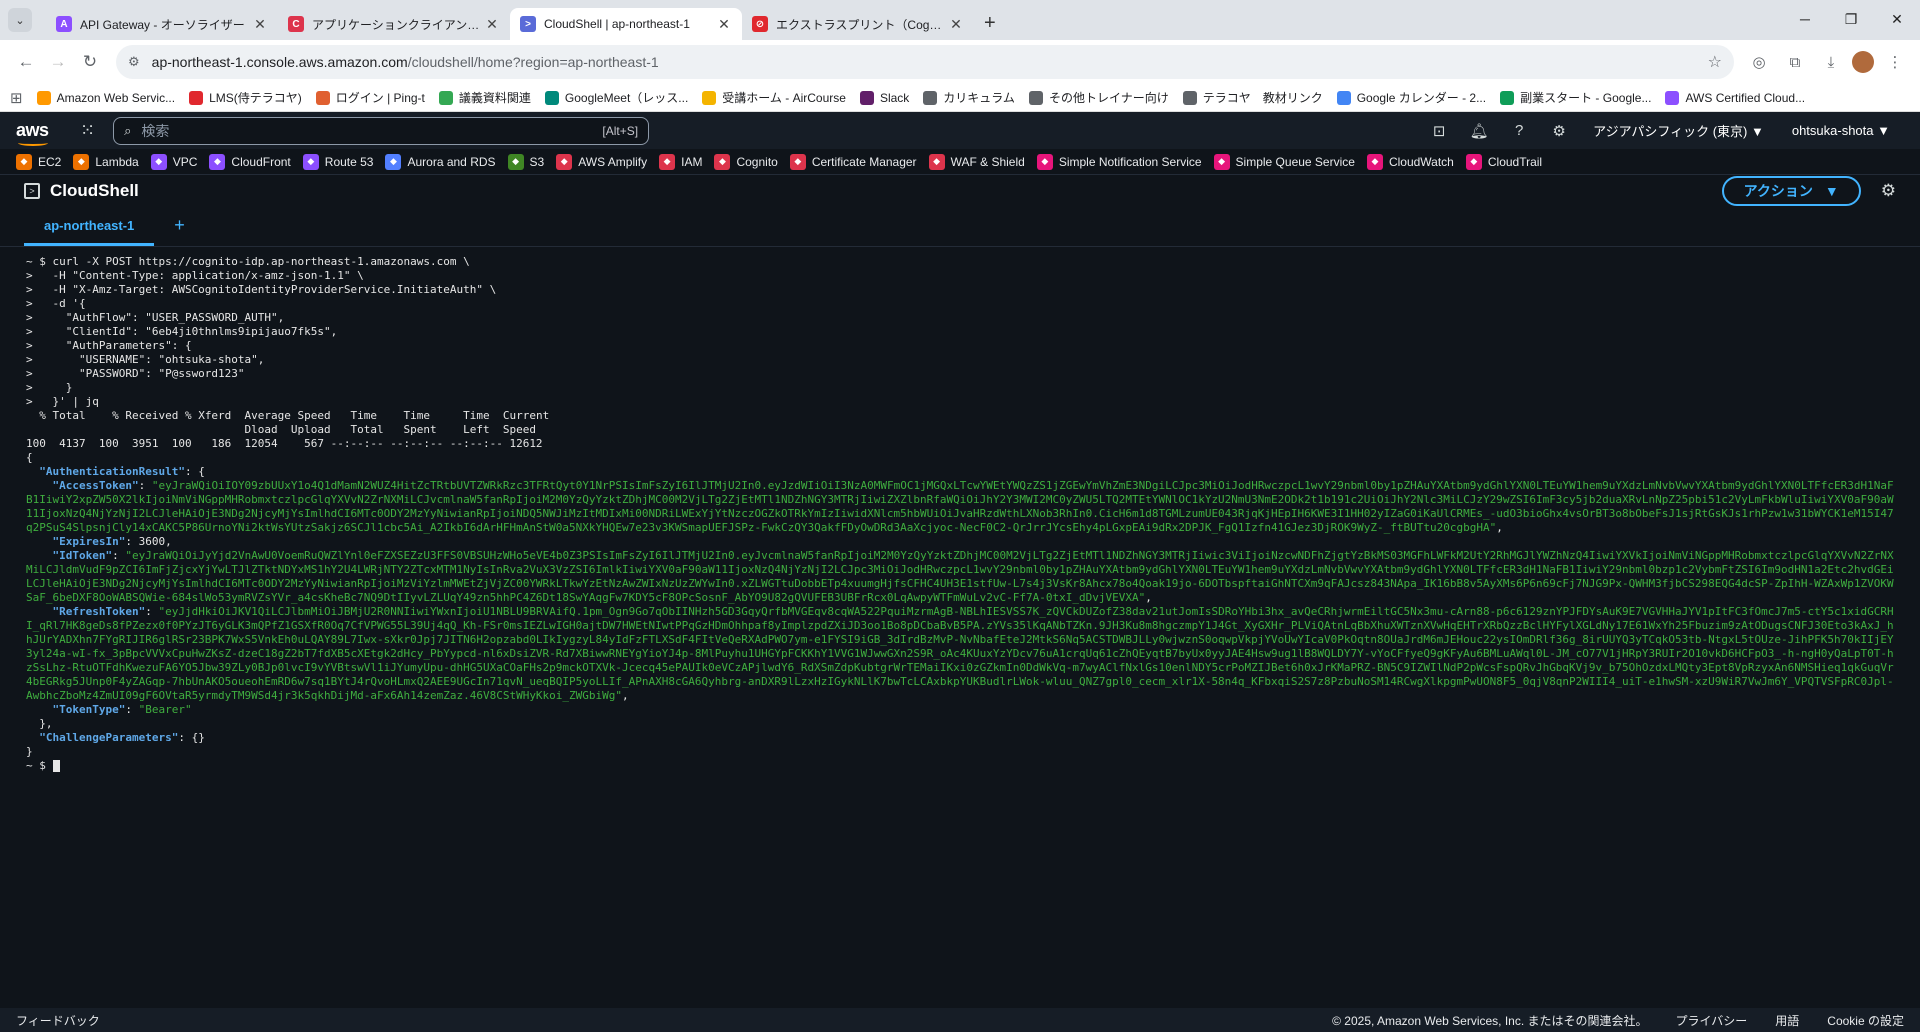  What do you see at coordinates (16, 98) in the screenshot?
I see `apps-grid-icon: ⊞` at bounding box center [16, 98].